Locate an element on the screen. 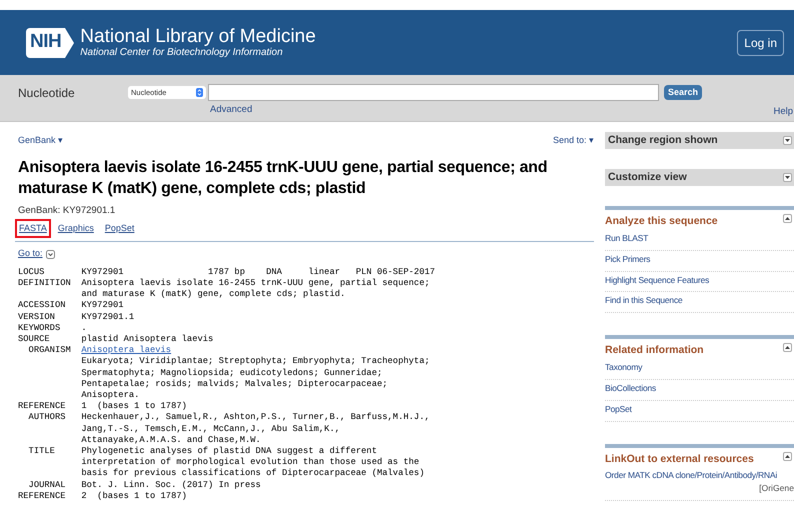 This screenshot has height=507, width=794. sidebar-link: PopSet is located at coordinates (618, 409).